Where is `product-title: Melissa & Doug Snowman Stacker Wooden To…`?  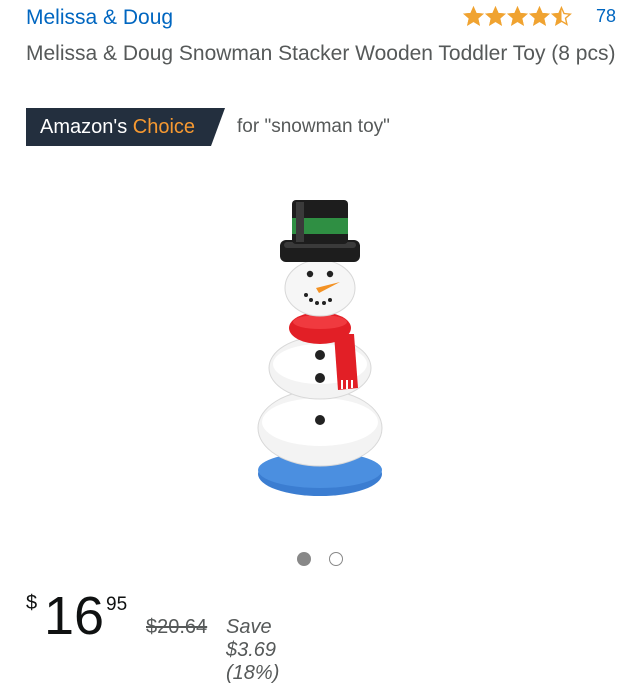
product-title: Melissa & Doug Snowman Stacker Wooden To… is located at coordinates (321, 53).